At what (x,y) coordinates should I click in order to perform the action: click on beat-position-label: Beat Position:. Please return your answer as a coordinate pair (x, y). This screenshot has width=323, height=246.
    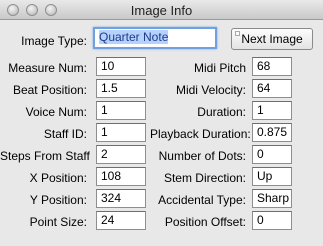
    Looking at the image, I should click on (49, 90).